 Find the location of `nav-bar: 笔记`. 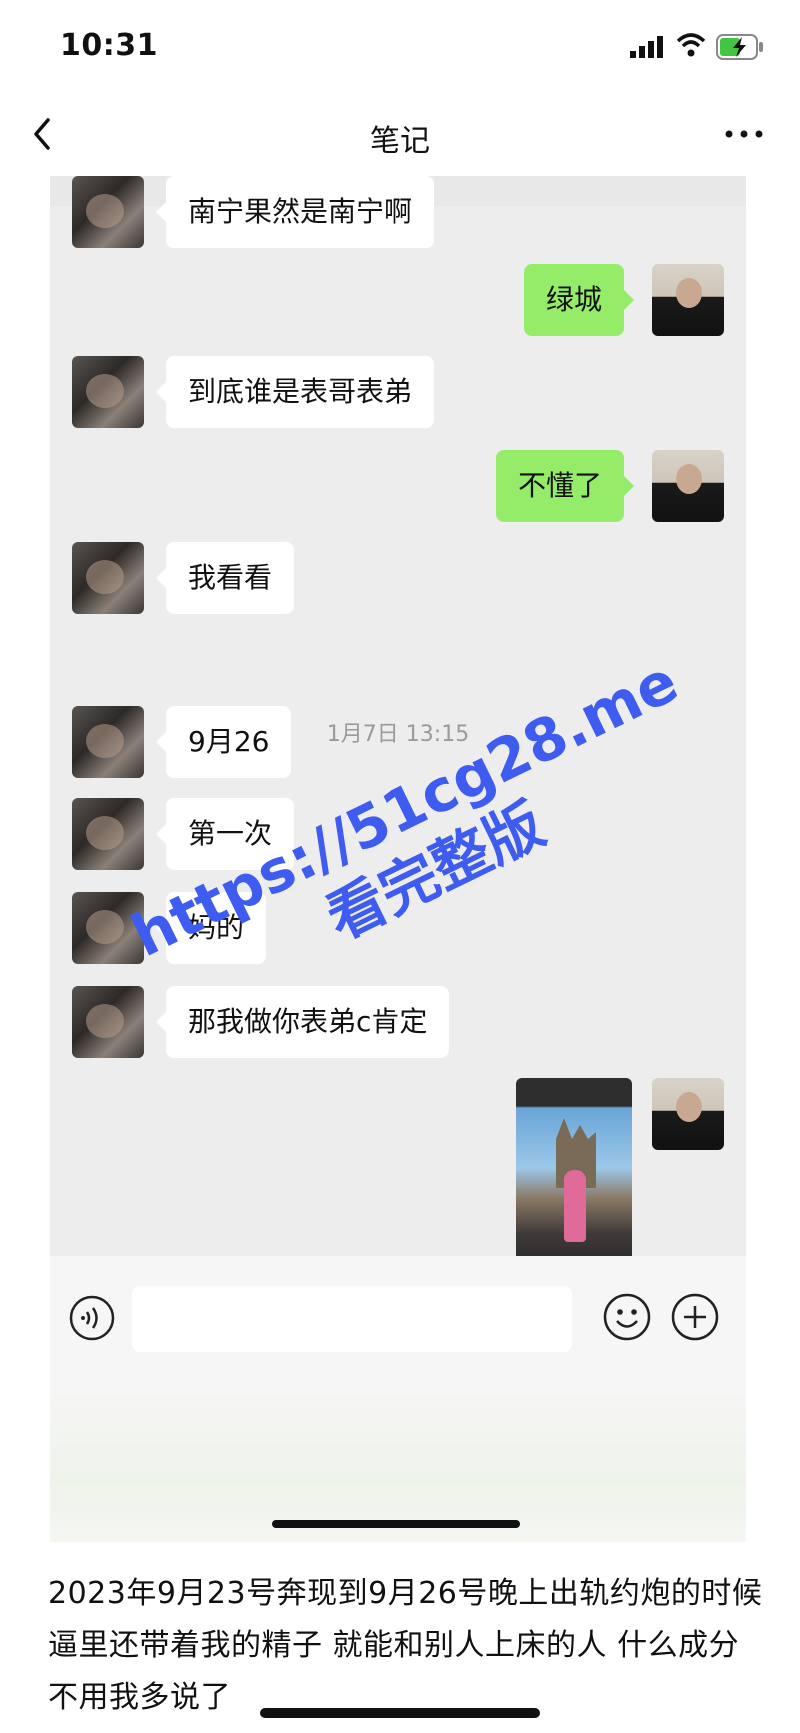

nav-bar: 笔记 is located at coordinates (400, 136).